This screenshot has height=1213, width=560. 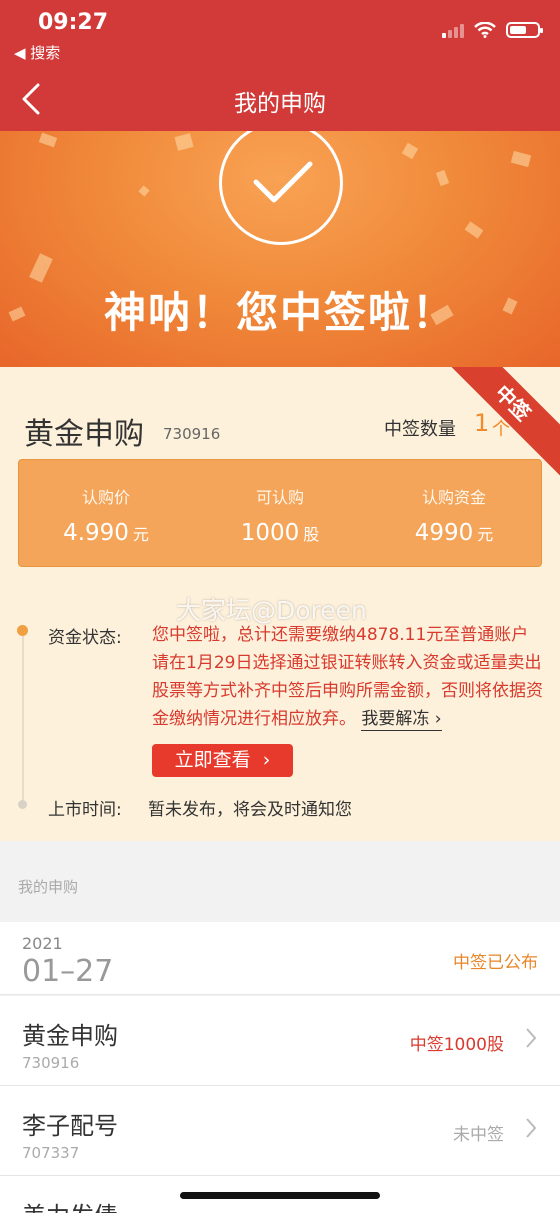 What do you see at coordinates (283, 182) in the screenshot?
I see `checkmark-icon` at bounding box center [283, 182].